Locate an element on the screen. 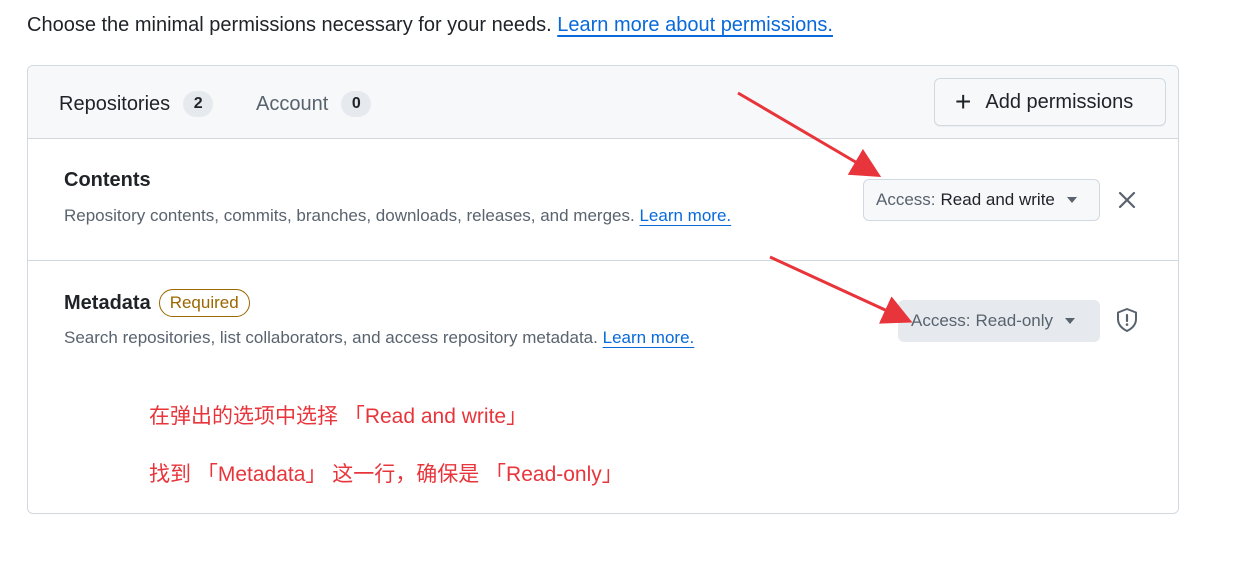 This screenshot has width=1251, height=561. tab-account-label: Account is located at coordinates (292, 103).